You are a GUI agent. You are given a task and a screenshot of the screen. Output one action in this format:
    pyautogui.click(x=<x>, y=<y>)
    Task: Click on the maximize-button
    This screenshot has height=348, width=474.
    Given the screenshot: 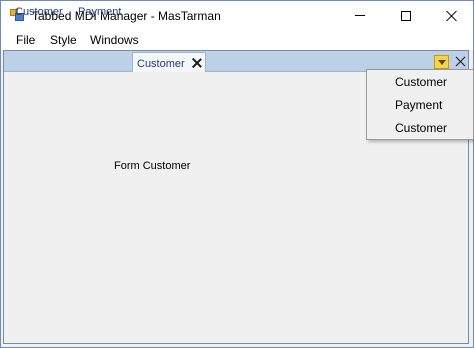 What is the action you would take?
    pyautogui.click(x=406, y=15)
    